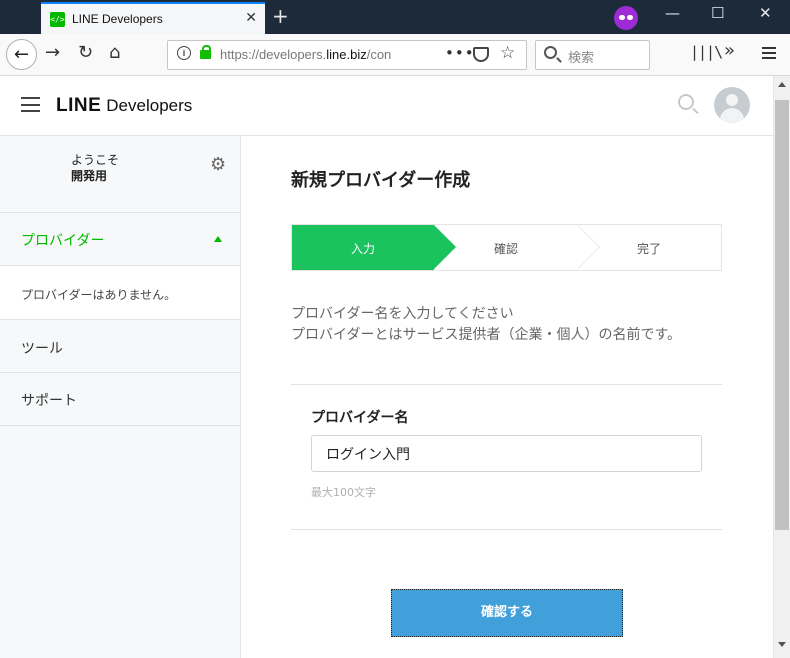 The width and height of the screenshot is (790, 658). Describe the element at coordinates (30, 104) in the screenshot. I see `hamburger-menu-icon` at that location.